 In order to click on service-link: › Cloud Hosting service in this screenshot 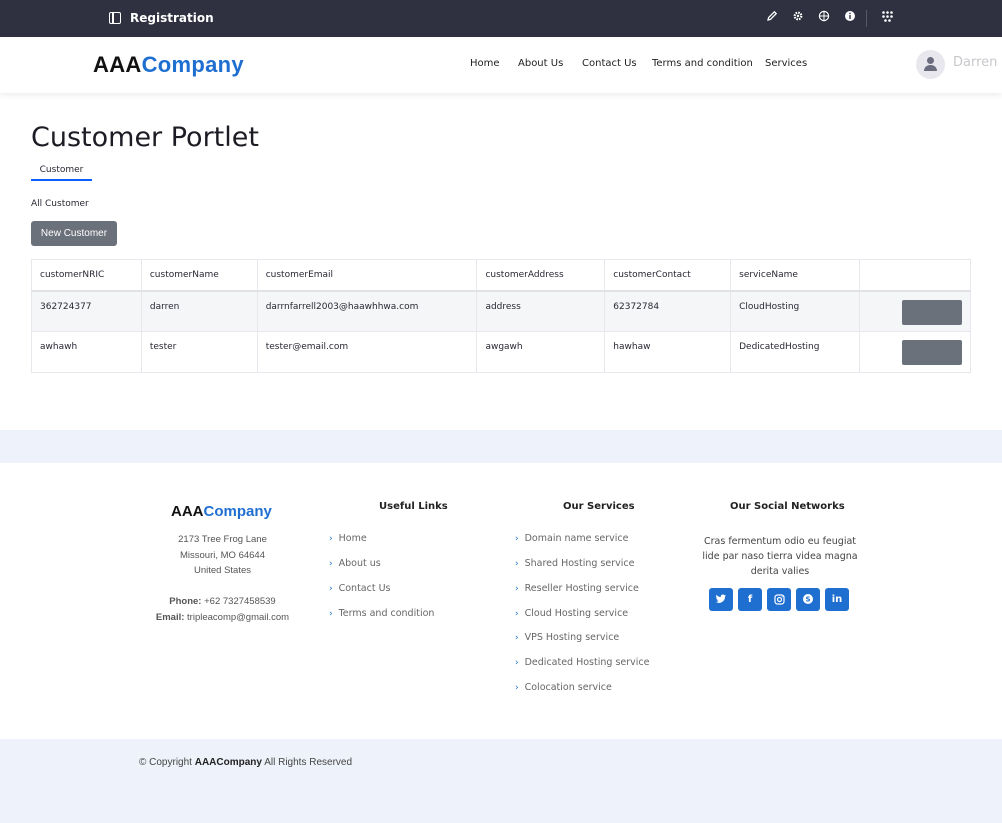, I will do `click(571, 613)`.